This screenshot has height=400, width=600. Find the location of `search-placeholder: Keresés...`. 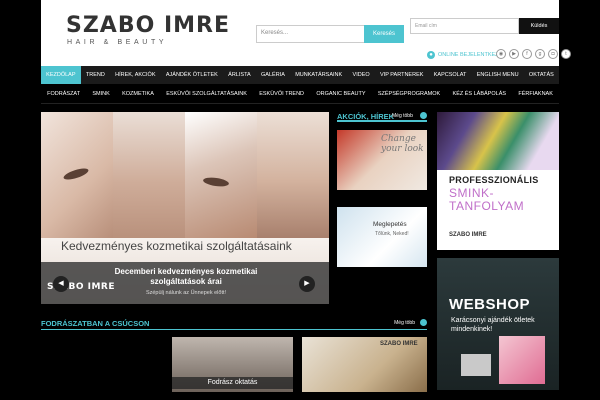

search-placeholder: Keresés... is located at coordinates (275, 33).